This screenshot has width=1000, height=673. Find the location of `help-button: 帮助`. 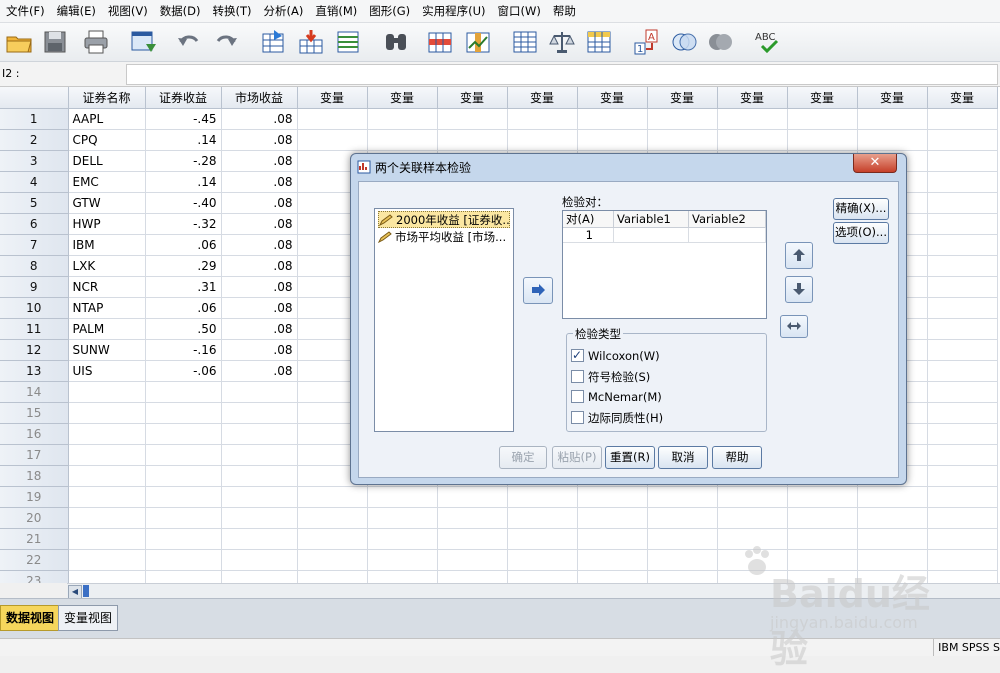

help-button: 帮助 is located at coordinates (737, 457).